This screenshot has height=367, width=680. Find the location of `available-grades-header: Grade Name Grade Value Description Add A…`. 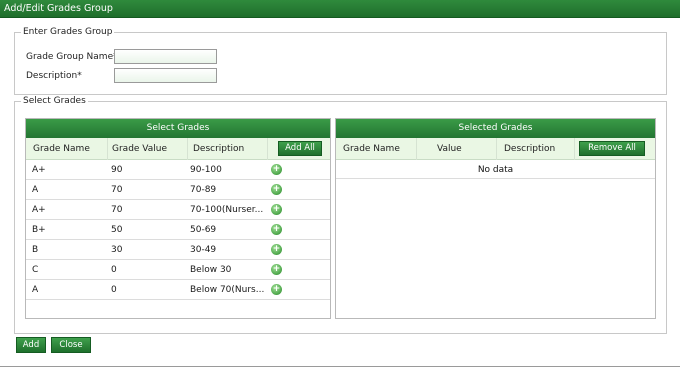

available-grades-header: Grade Name Grade Value Description Add A… is located at coordinates (178, 149).